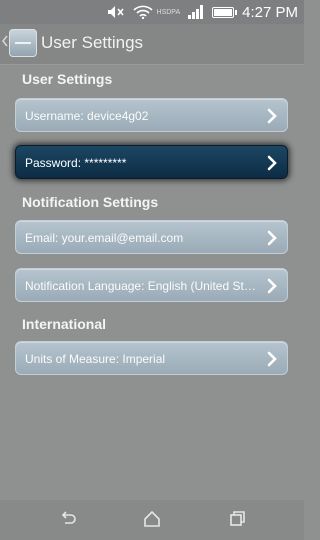 The image size is (320, 540). Describe the element at coordinates (68, 519) in the screenshot. I see `back-icon` at that location.